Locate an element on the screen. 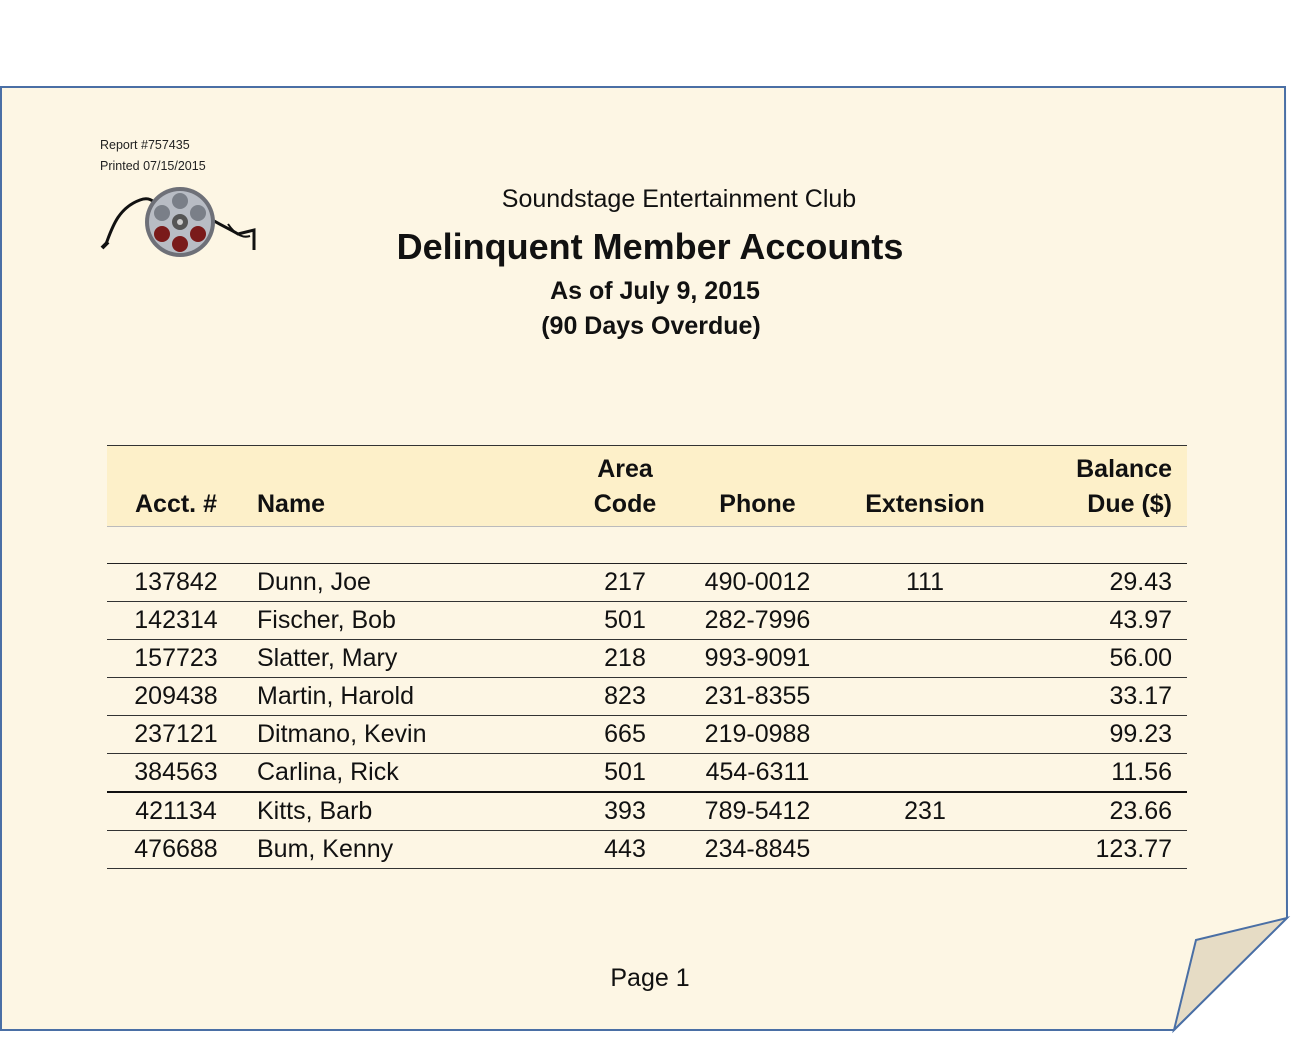 This screenshot has height=1037, width=1300. table-row: 476688 Bum, Kenny 443 234-8845 123.77 is located at coordinates (647, 849).